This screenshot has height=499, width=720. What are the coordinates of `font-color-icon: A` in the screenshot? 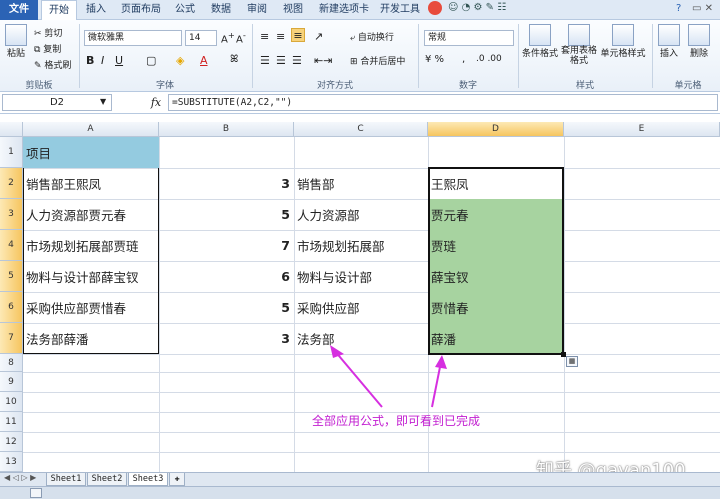 It's located at (204, 60).